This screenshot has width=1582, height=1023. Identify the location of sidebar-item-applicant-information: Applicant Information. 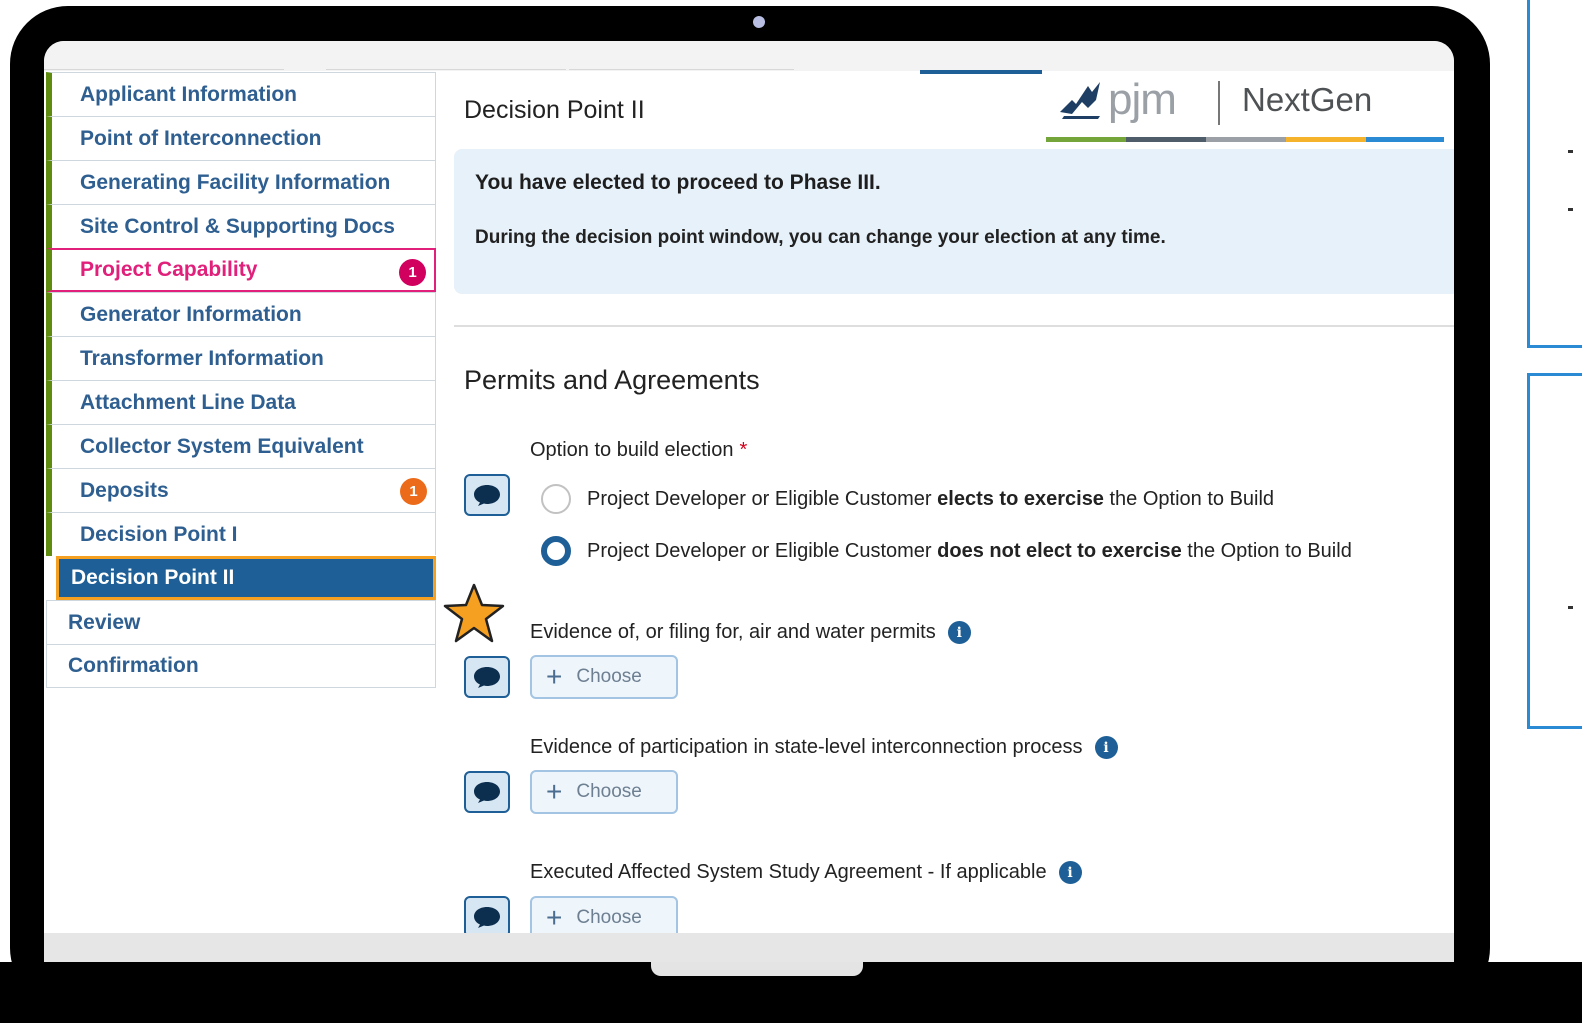
(241, 94).